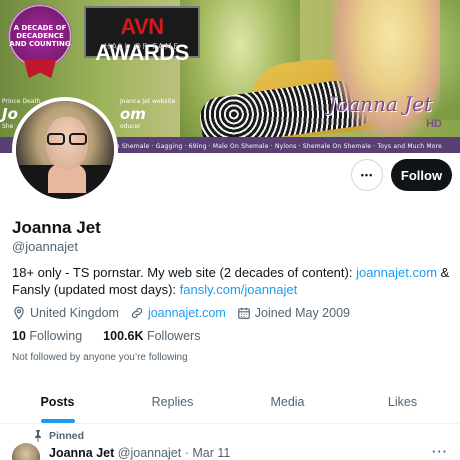  I want to click on tab-likes-label: Likes, so click(402, 401).